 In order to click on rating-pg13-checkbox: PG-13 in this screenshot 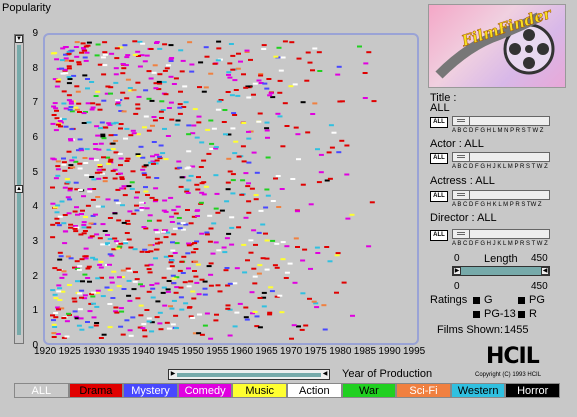, I will do `click(494, 314)`.